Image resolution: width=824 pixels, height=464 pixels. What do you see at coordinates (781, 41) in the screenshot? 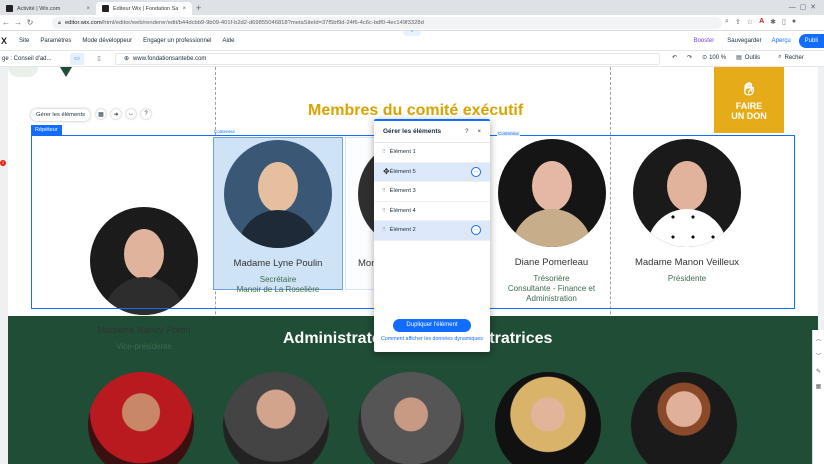
I see `preview-button: Aperçu` at bounding box center [781, 41].